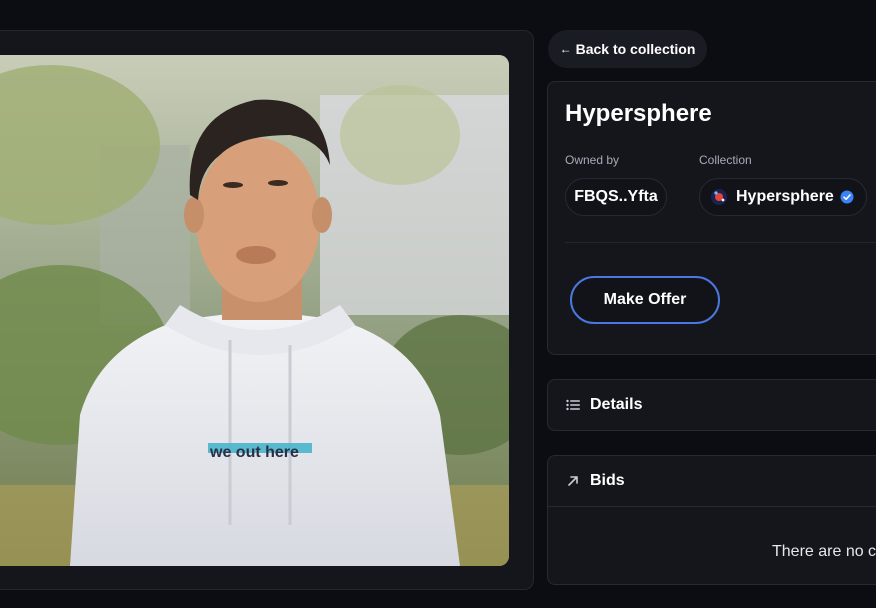 The image size is (876, 608). Describe the element at coordinates (824, 551) in the screenshot. I see `bids-empty-message: There are no c` at that location.